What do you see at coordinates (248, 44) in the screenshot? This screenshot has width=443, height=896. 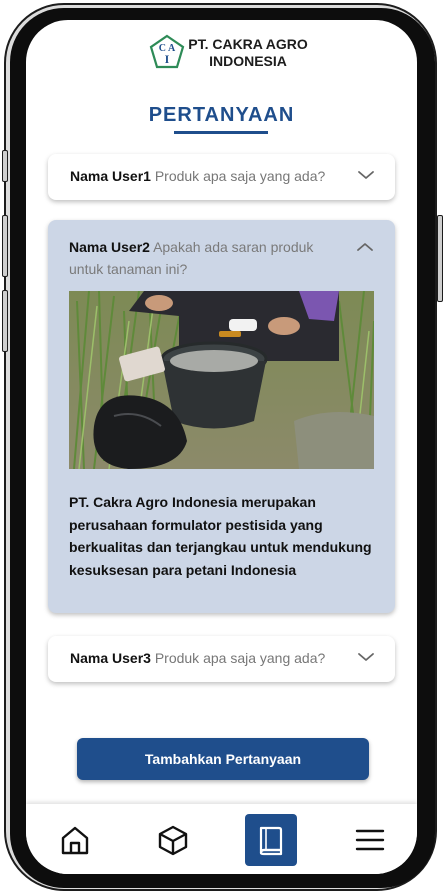 I see `company-name-line1: PT. CAKRA AGRO` at bounding box center [248, 44].